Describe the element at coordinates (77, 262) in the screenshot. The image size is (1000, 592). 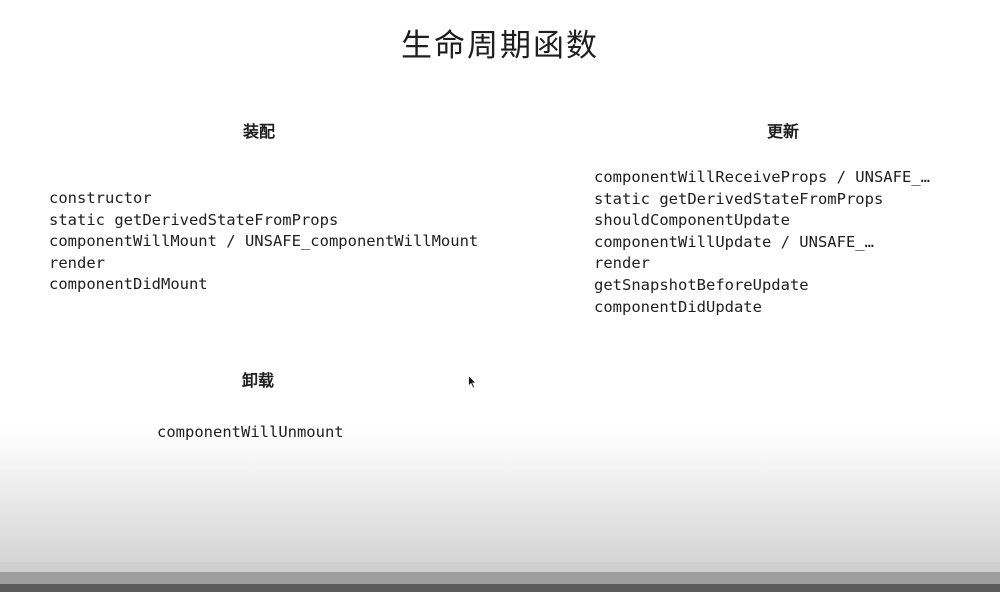
I see `mount-method-item: render` at that location.